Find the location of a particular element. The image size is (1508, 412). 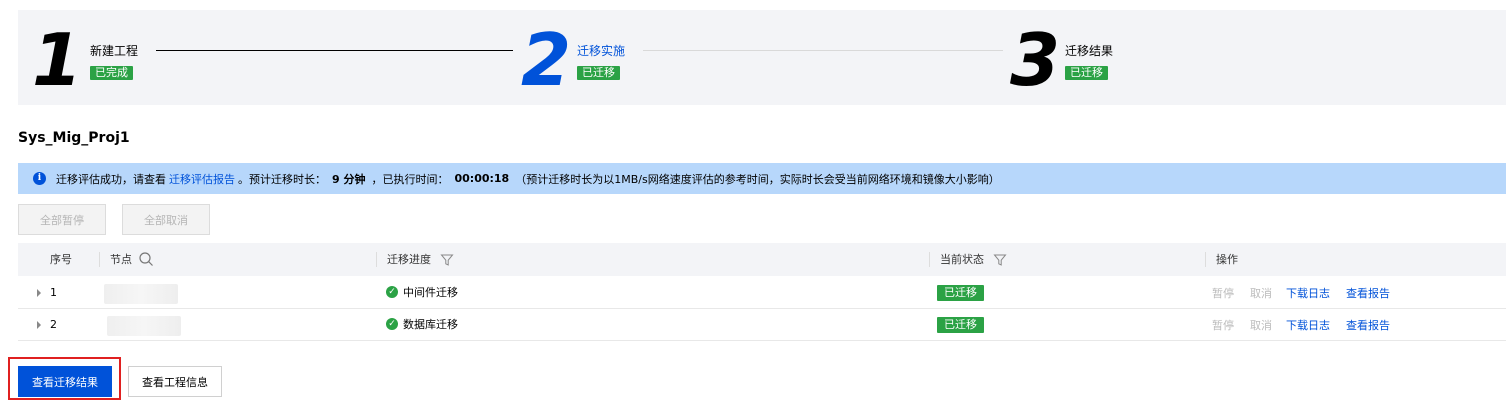

step-title: 迁移实施 is located at coordinates (601, 51).